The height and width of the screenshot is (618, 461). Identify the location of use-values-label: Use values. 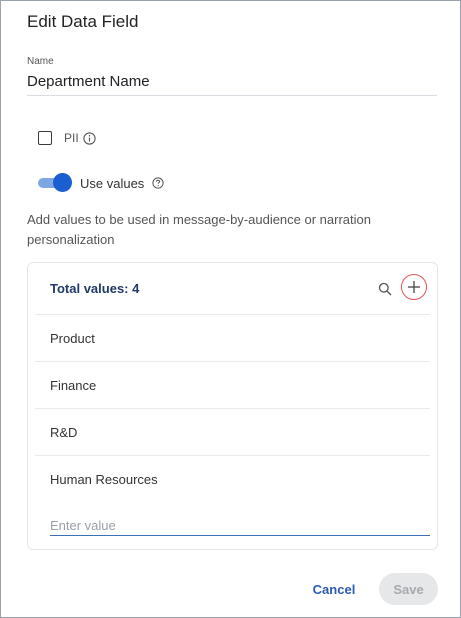
(112, 183).